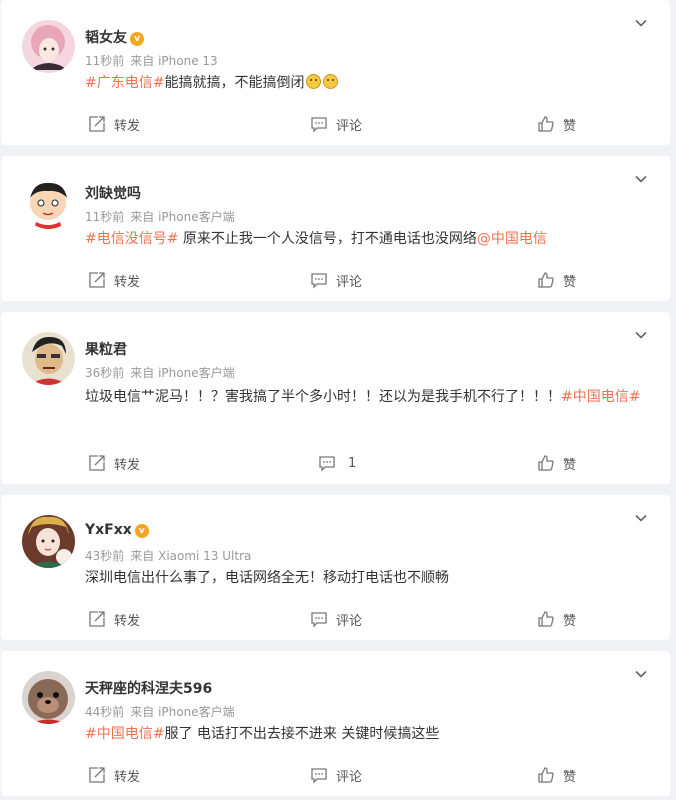 Image resolution: width=676 pixels, height=800 pixels. Describe the element at coordinates (106, 349) in the screenshot. I see `username: 果粒君` at that location.